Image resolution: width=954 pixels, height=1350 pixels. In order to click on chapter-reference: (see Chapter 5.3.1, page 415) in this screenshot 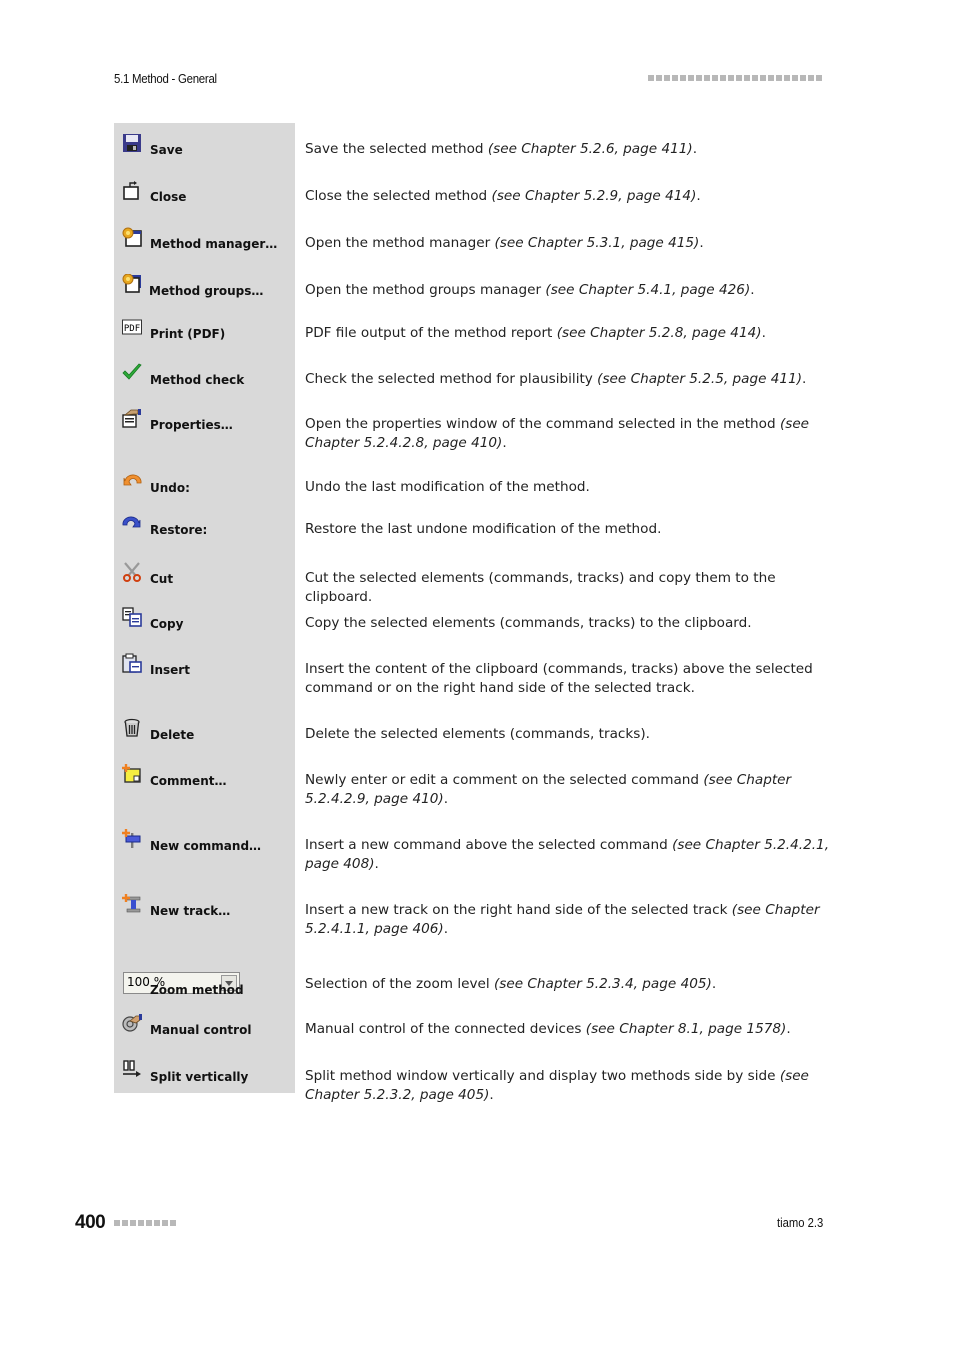, I will do `click(597, 243)`.